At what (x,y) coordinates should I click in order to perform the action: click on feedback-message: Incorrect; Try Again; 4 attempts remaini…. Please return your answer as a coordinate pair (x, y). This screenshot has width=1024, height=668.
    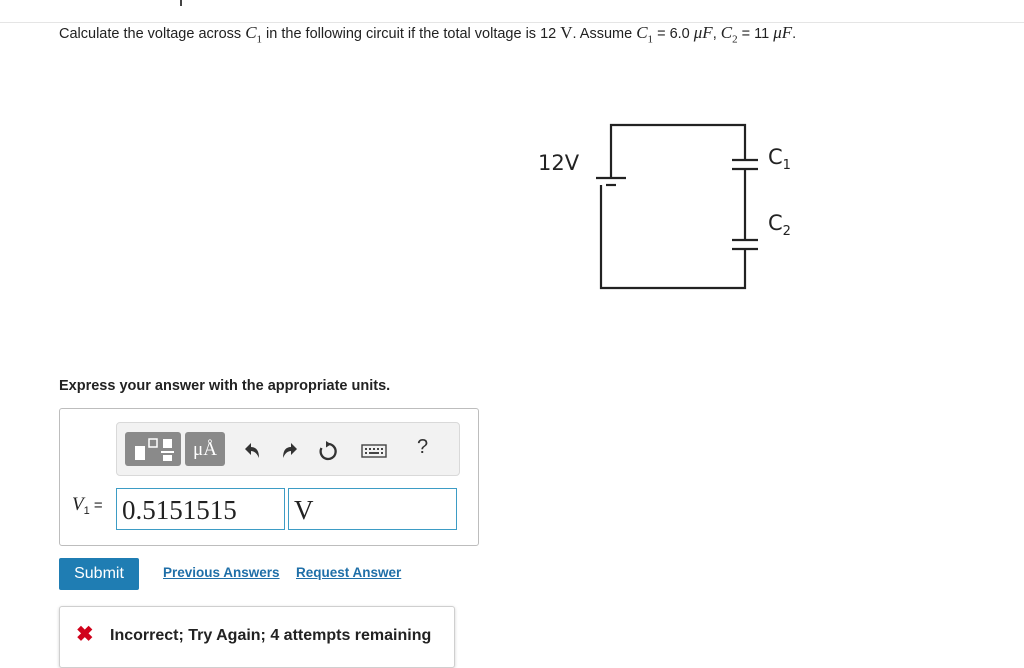
    Looking at the image, I should click on (271, 635).